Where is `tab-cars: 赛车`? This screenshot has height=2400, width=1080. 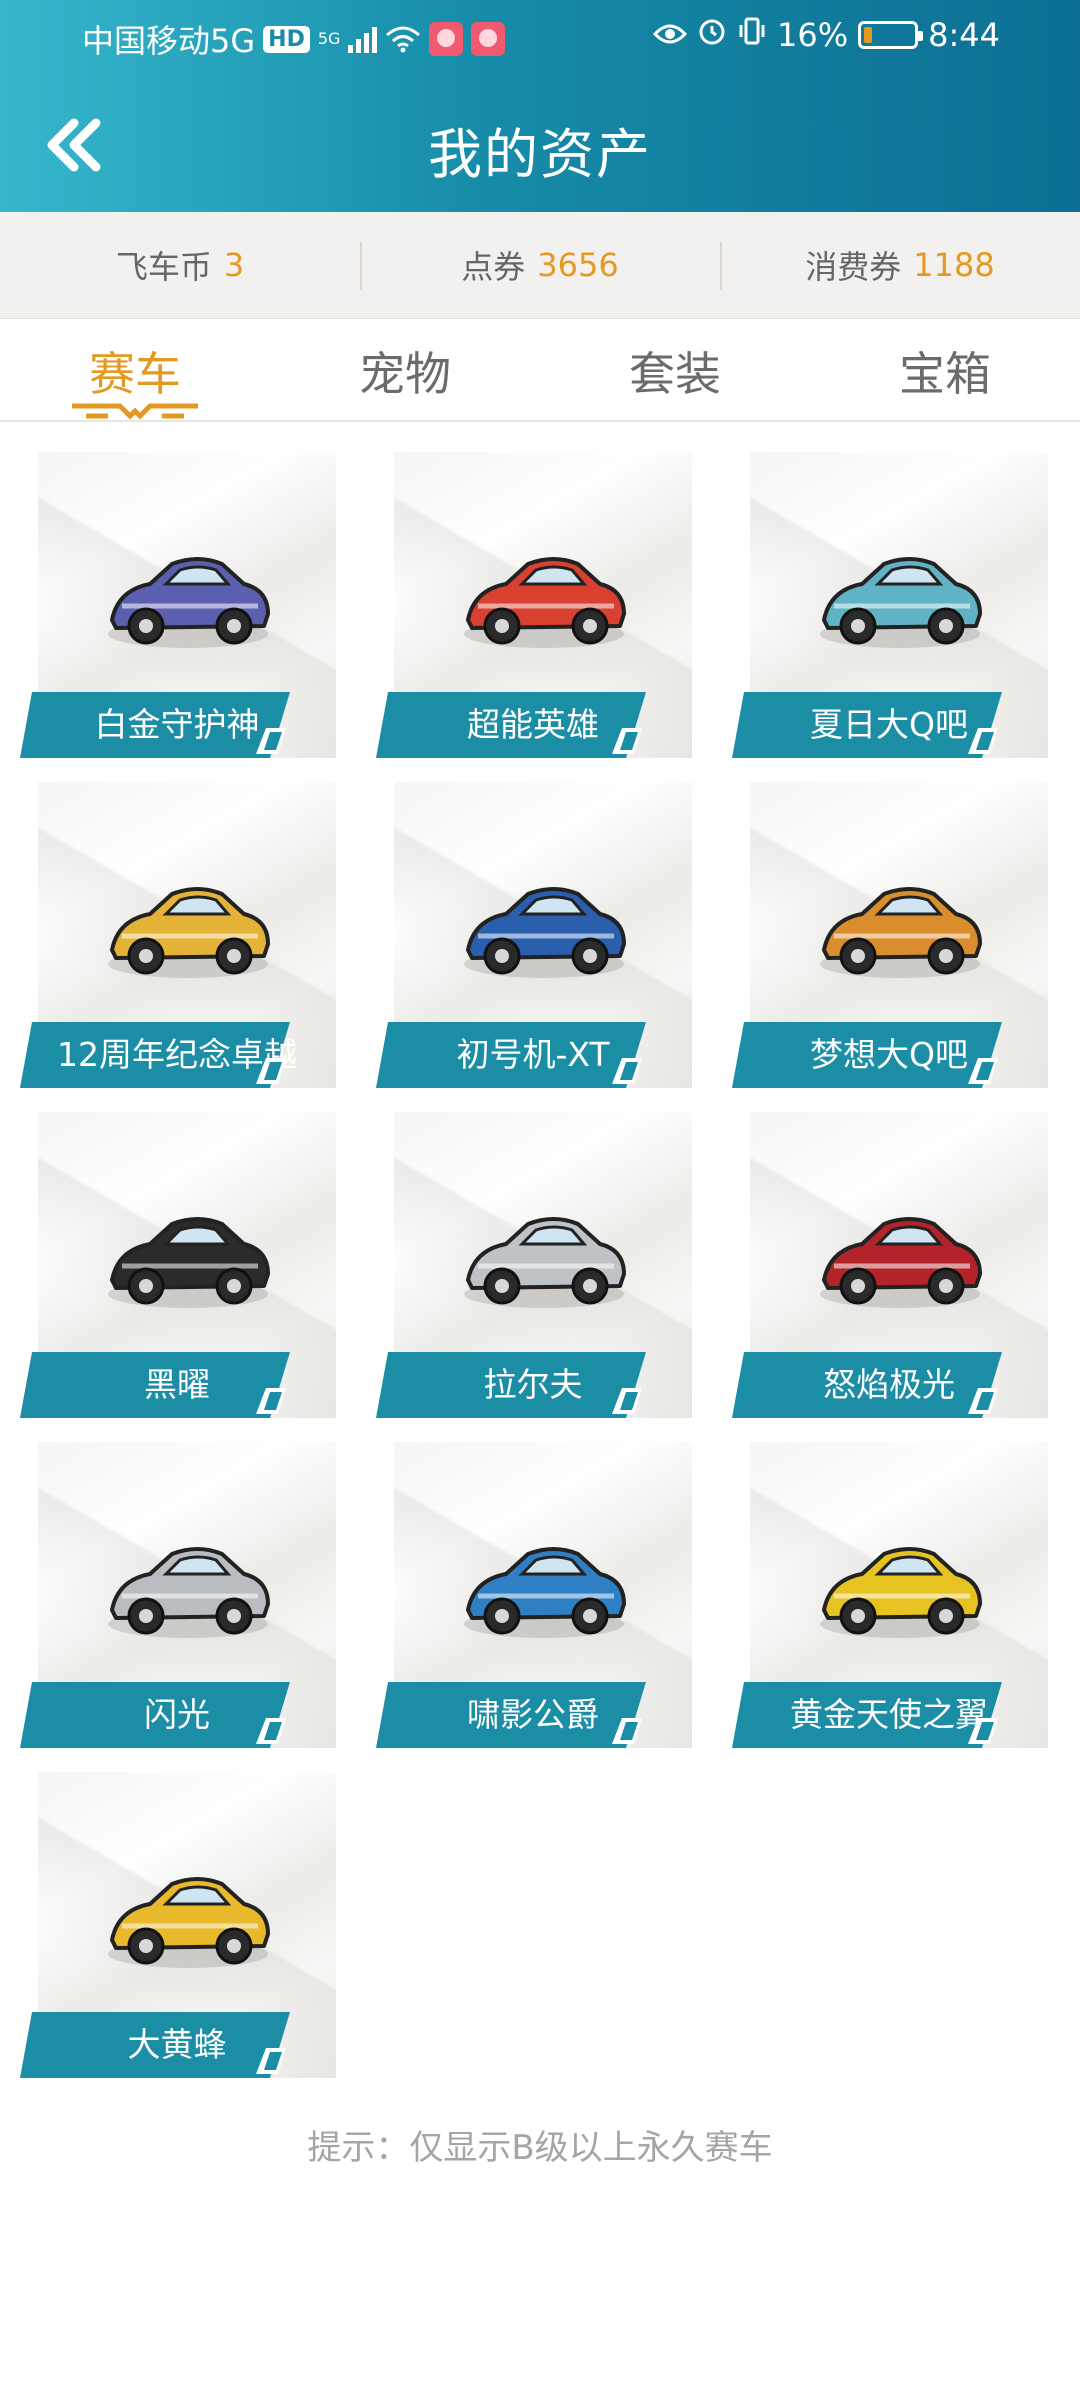
tab-cars: 赛车 is located at coordinates (135, 369).